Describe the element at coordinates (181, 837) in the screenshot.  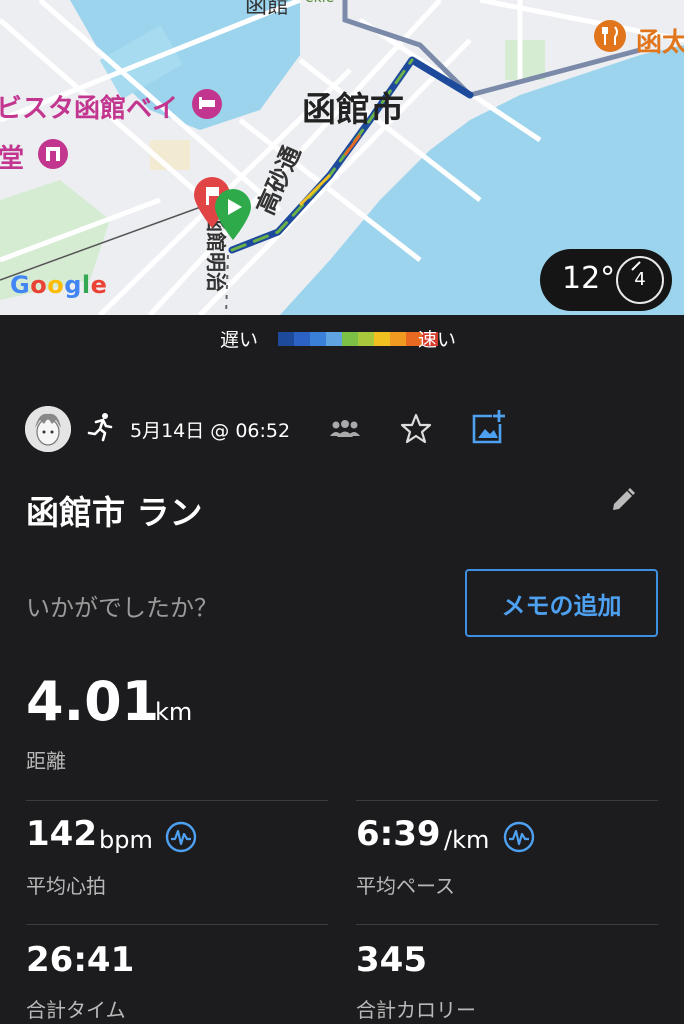
I see `hr-chart-icon` at that location.